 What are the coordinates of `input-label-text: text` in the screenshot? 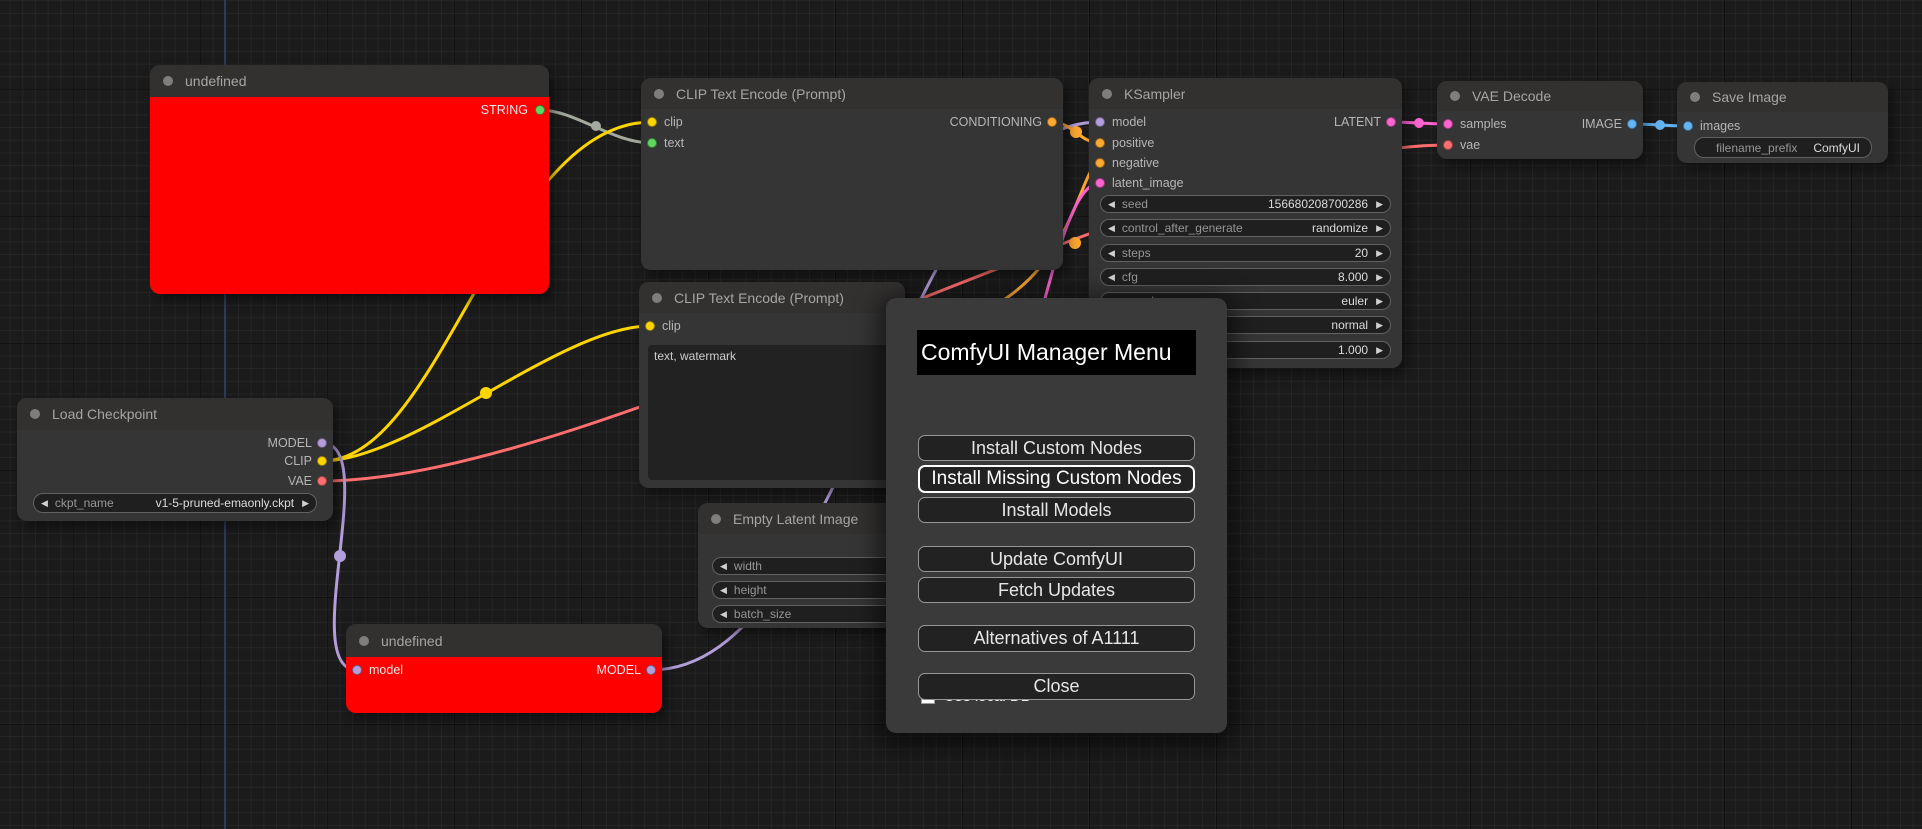 It's located at (674, 143).